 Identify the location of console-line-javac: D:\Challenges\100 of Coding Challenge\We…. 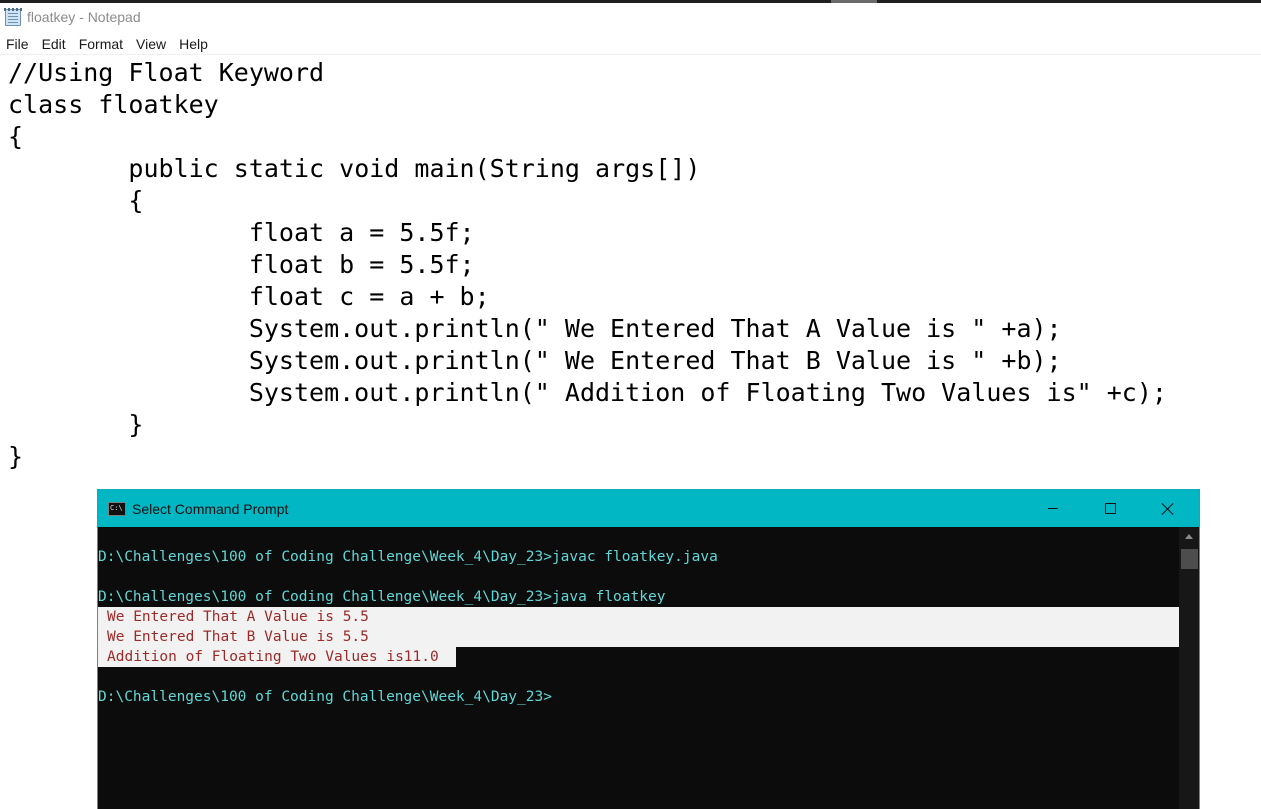
(408, 557).